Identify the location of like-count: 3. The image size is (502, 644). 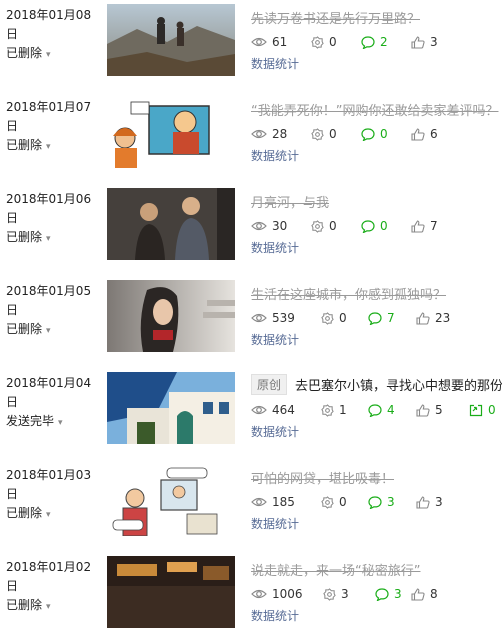
(336, 594).